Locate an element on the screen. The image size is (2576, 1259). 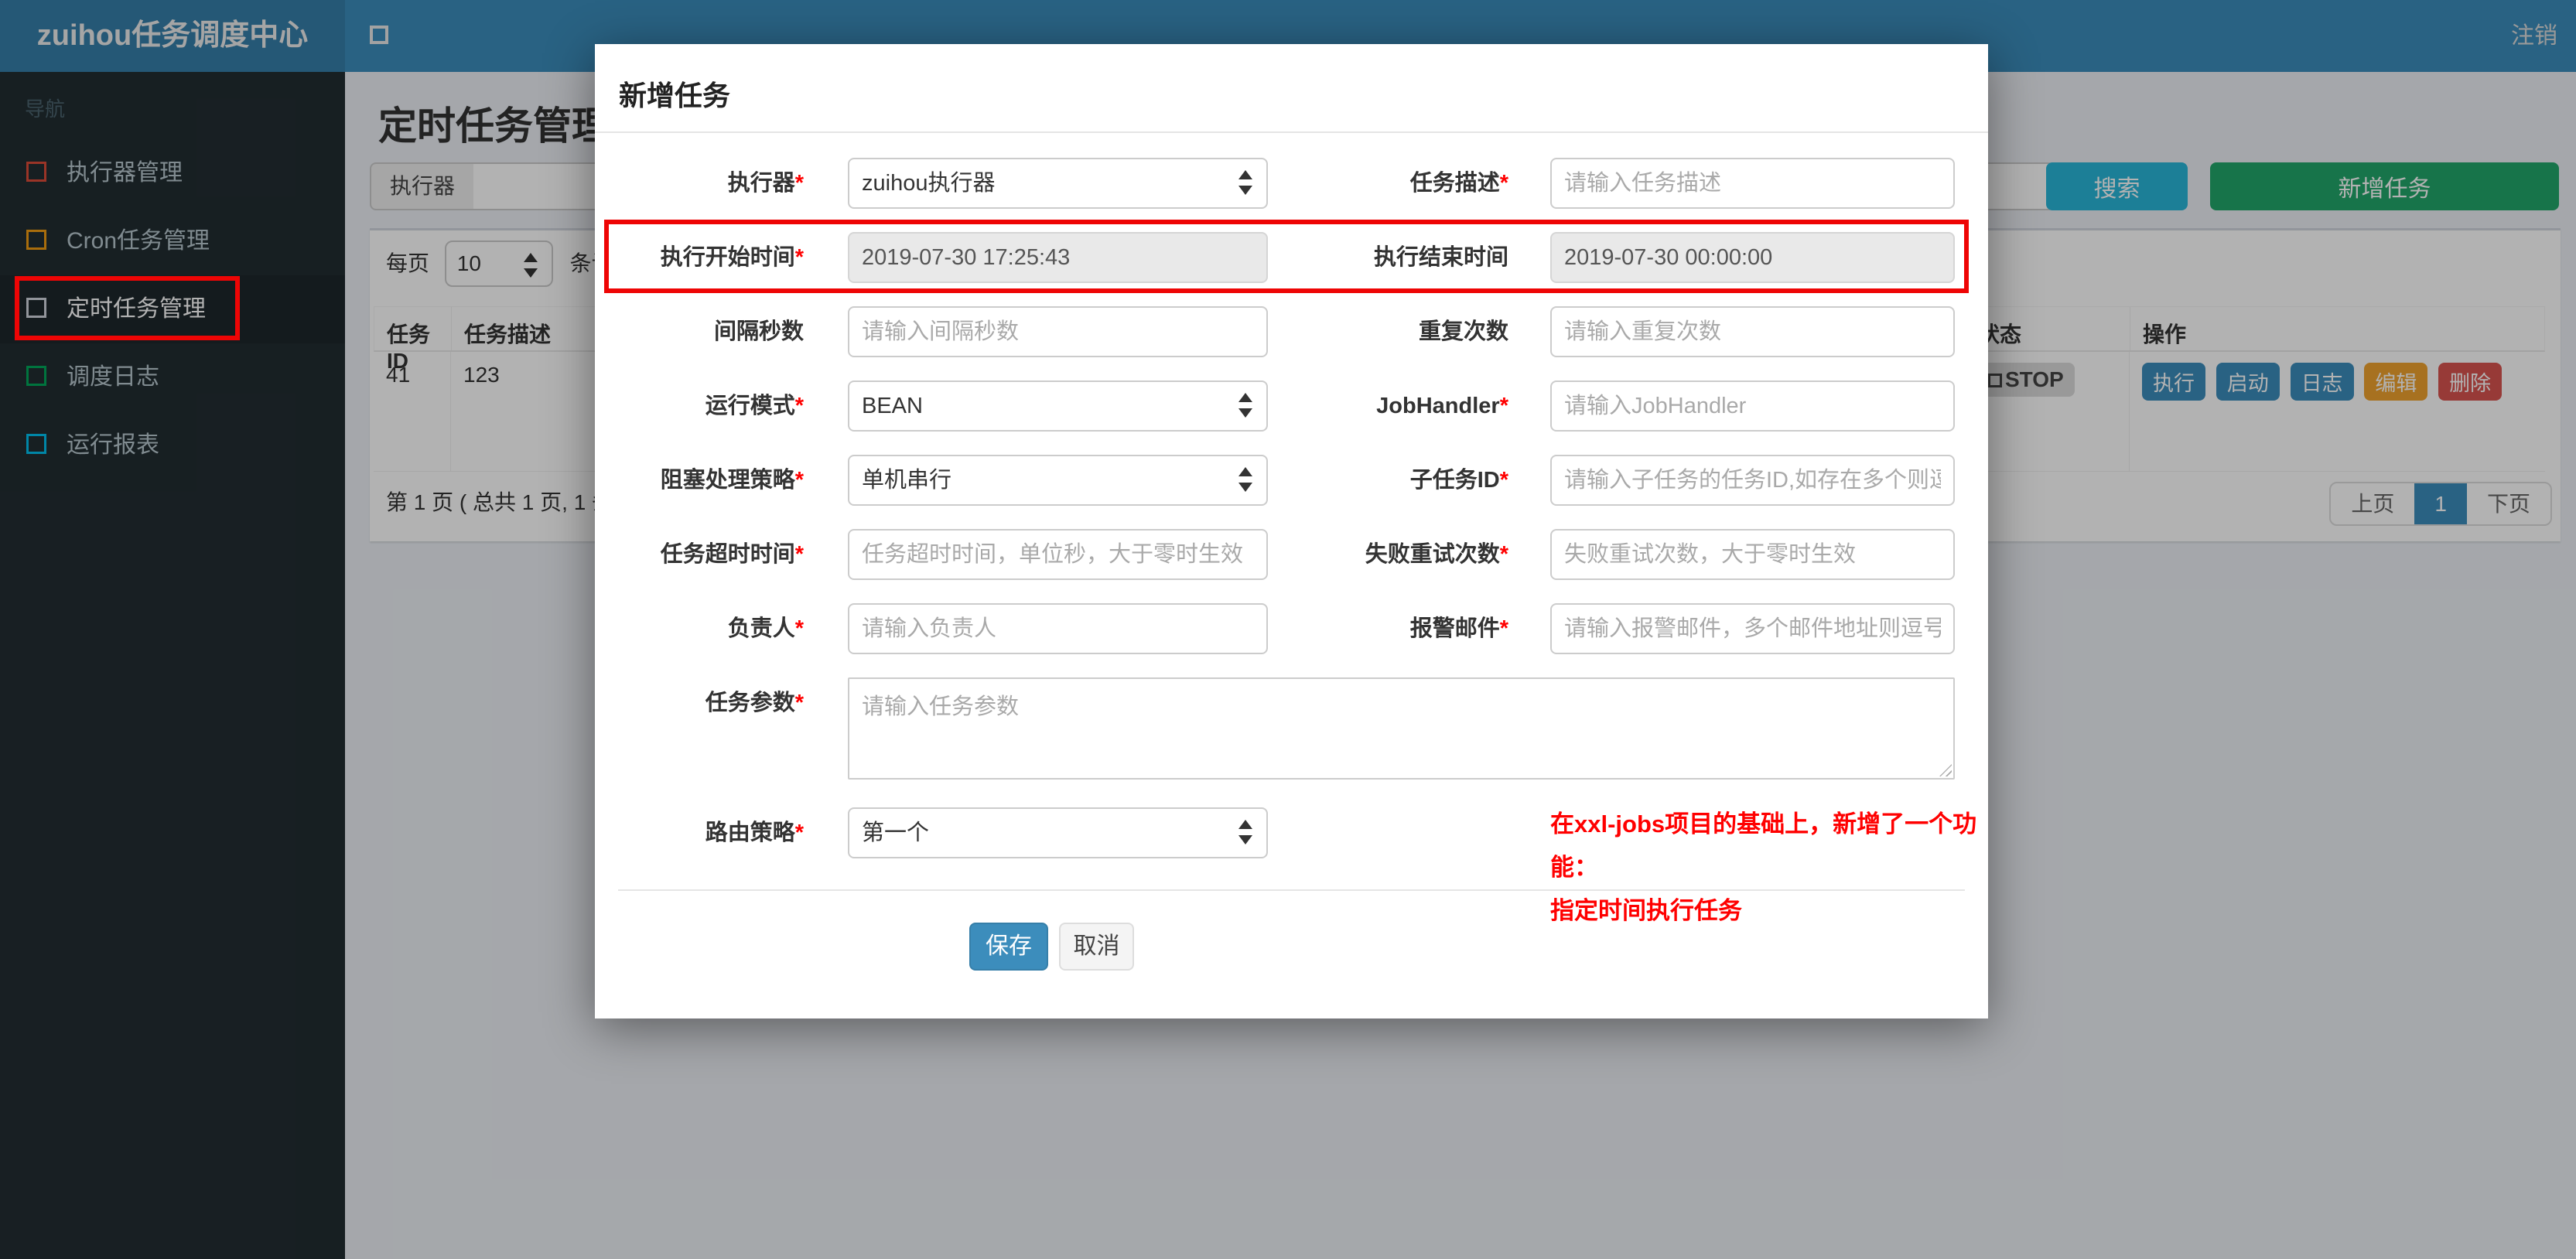
form-row: 运行模式* BEAN JobHandler* is located at coordinates (1291, 406).